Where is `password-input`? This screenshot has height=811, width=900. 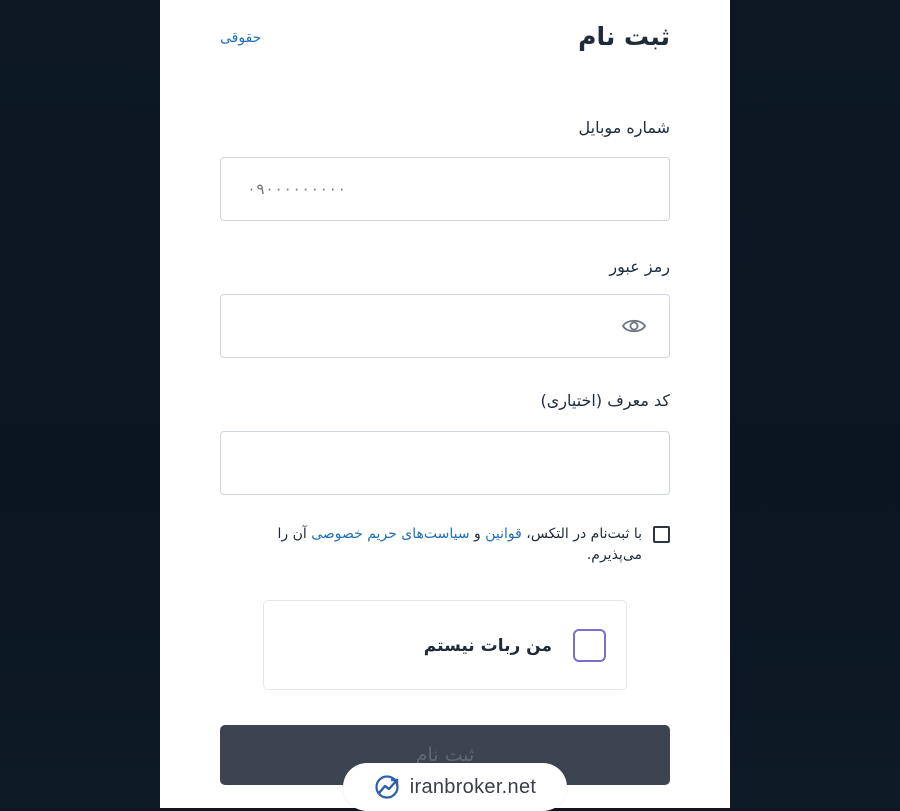 password-input is located at coordinates (445, 326).